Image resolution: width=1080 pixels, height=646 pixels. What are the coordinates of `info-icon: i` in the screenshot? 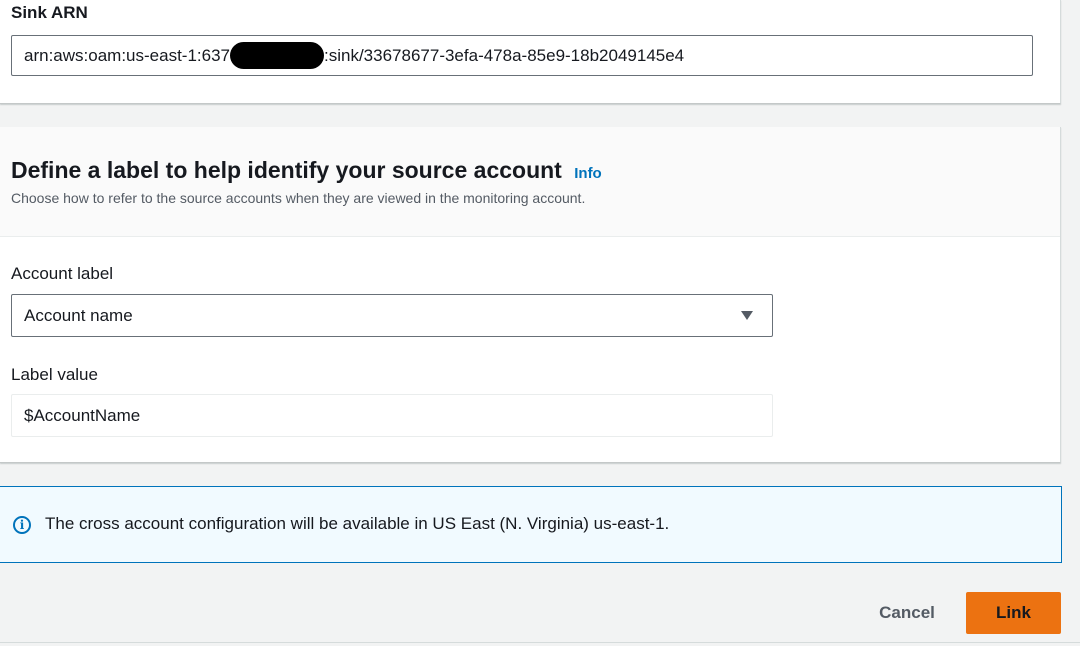 It's located at (22, 525).